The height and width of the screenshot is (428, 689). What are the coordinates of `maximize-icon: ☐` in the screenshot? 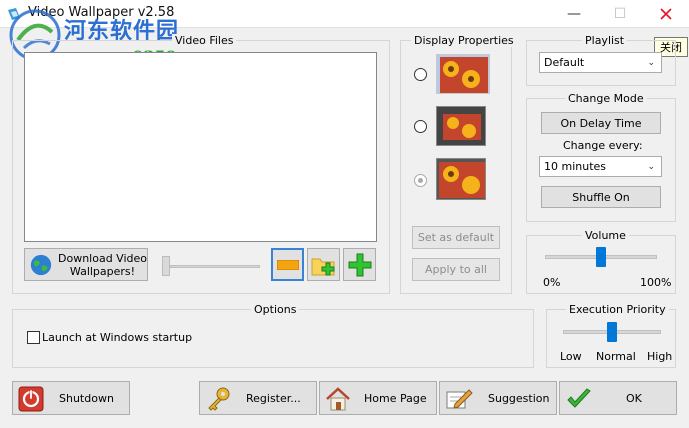 It's located at (620, 14).